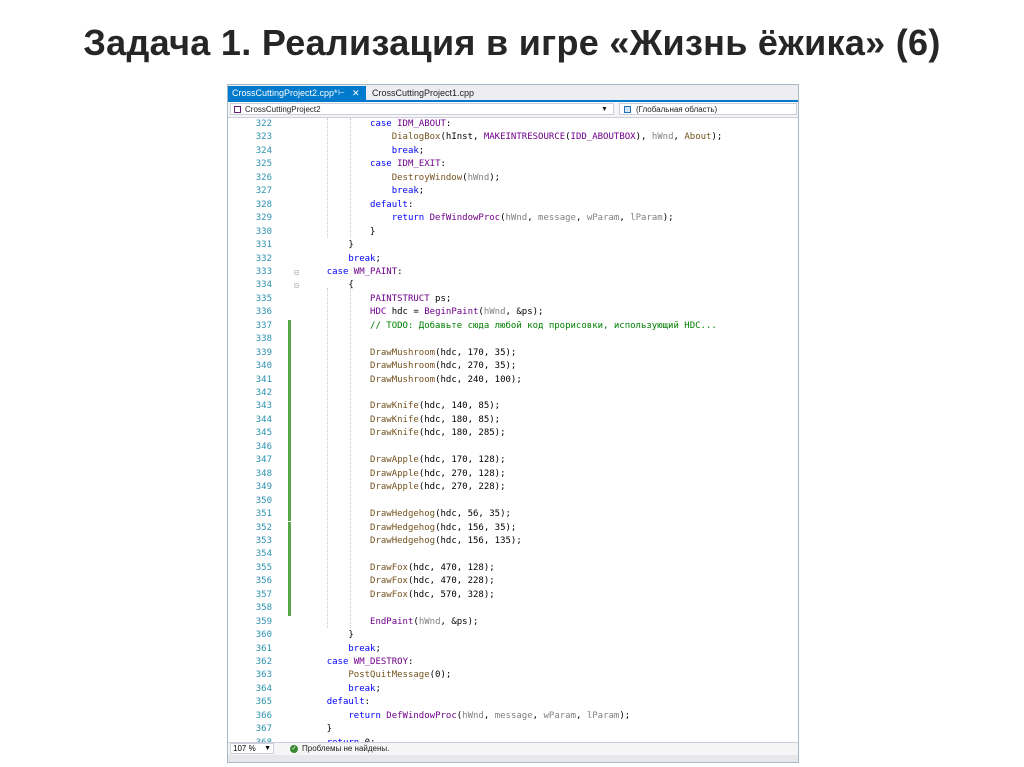 This screenshot has height=767, width=1024. Describe the element at coordinates (457, 312) in the screenshot. I see `code-text: HDC hdc = BeginPaint(hWnd, &ps);` at that location.